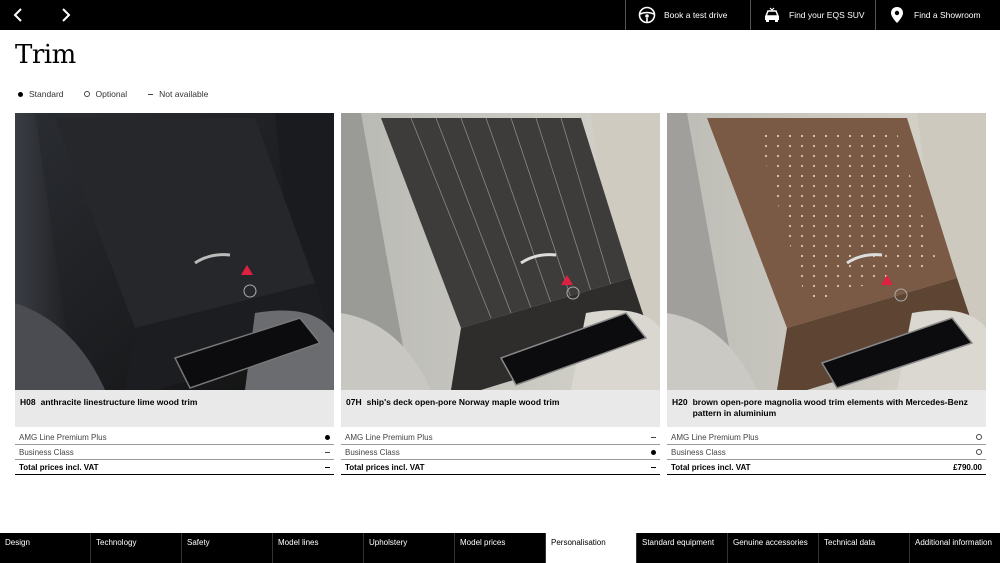 This screenshot has width=1000, height=563. I want to click on legend-standard: Standard, so click(39, 94).